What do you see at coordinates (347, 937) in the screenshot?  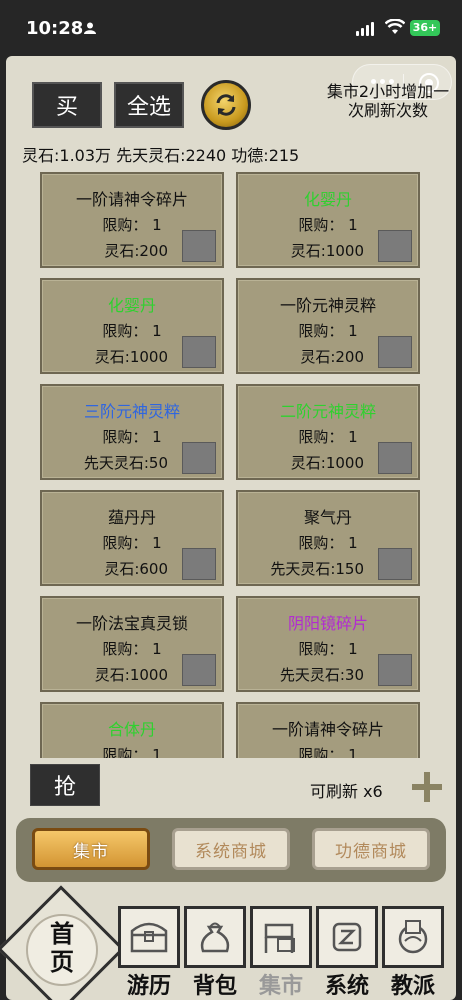 I see `system-seal-icon` at bounding box center [347, 937].